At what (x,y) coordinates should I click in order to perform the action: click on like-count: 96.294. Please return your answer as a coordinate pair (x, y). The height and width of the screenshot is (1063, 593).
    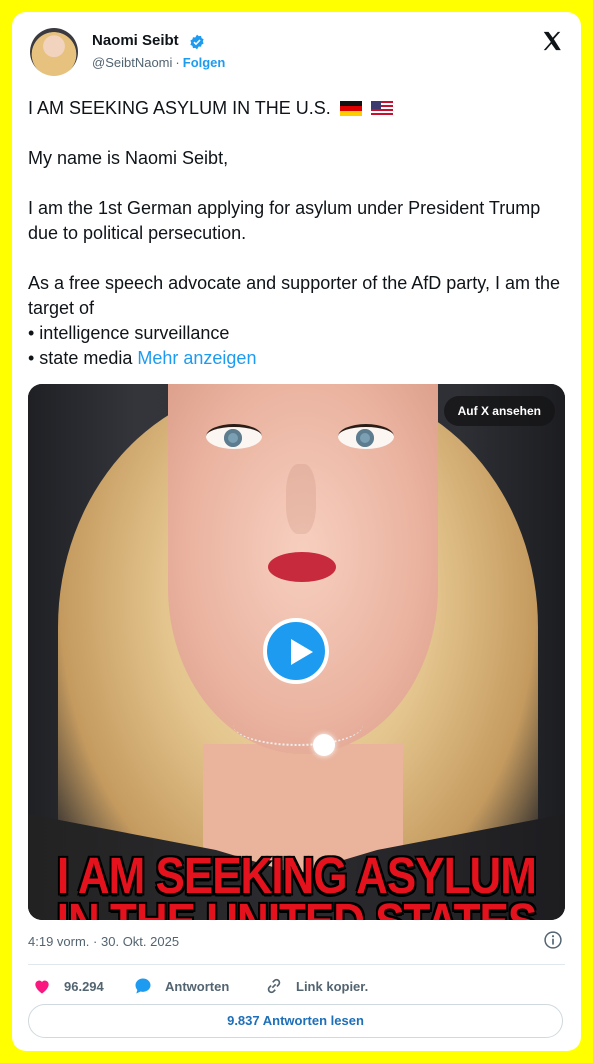
    Looking at the image, I should click on (84, 986).